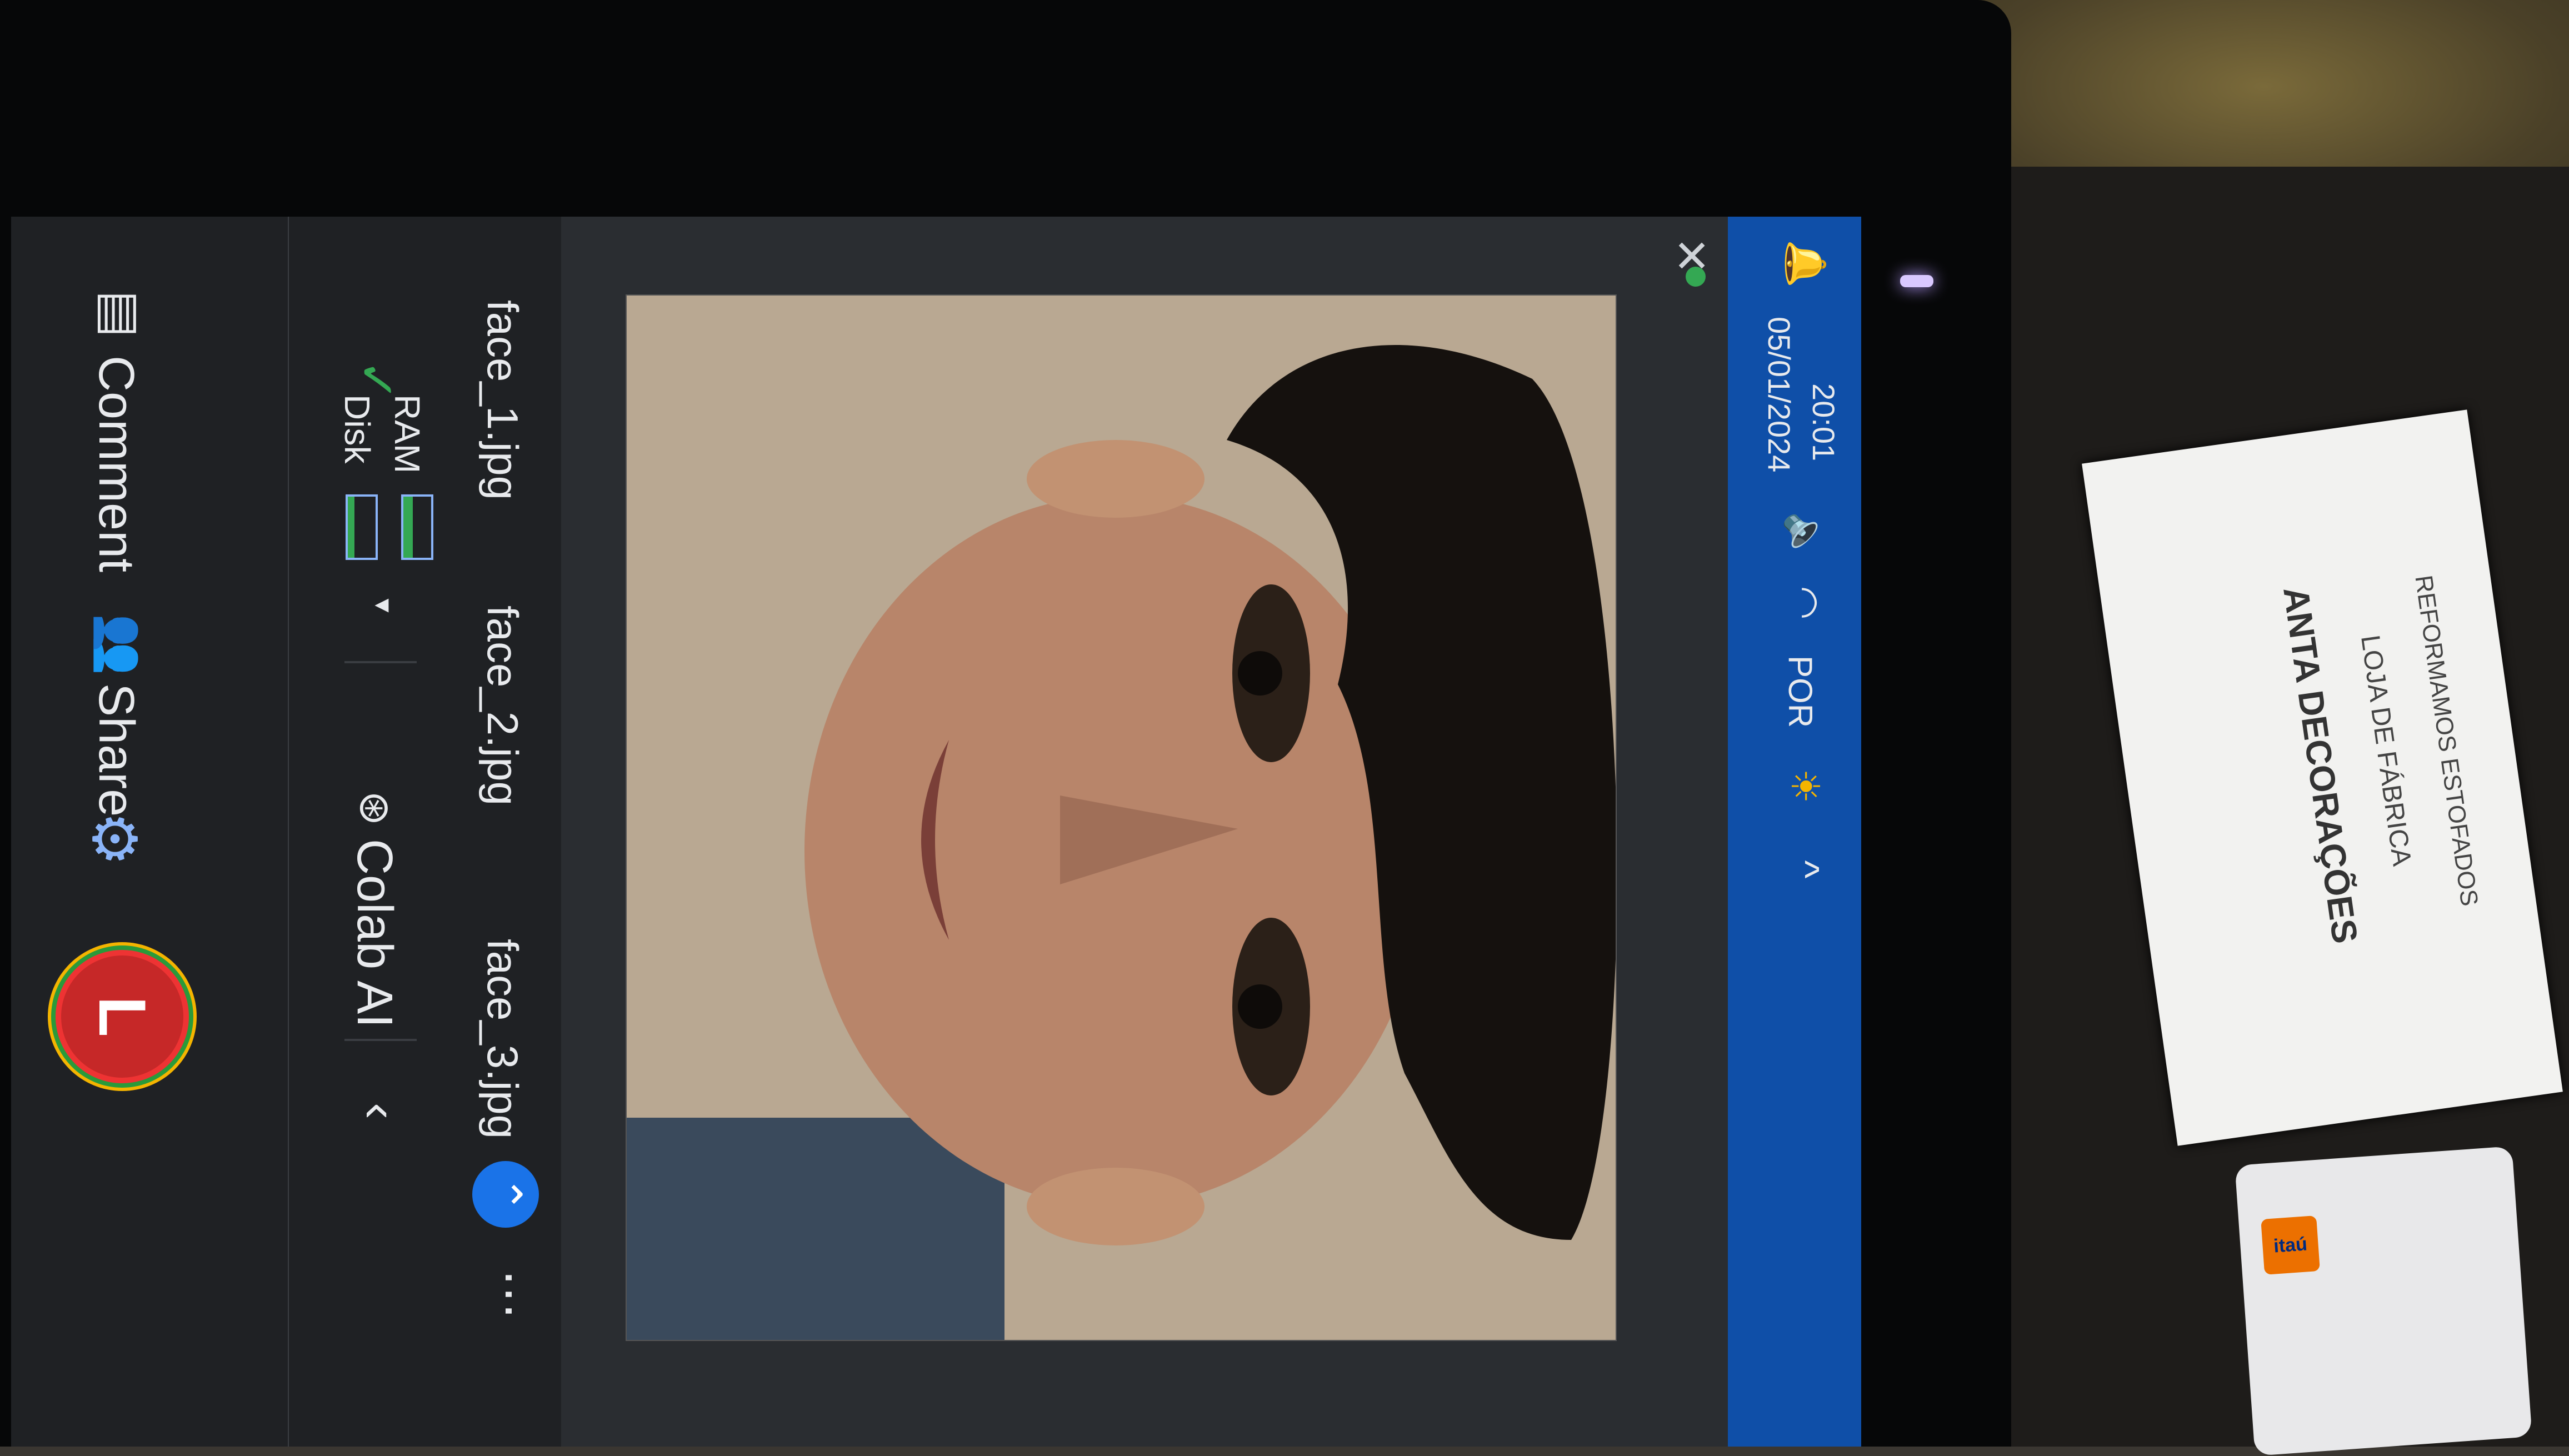 This screenshot has height=1456, width=2569. Describe the element at coordinates (502, 400) in the screenshot. I see `tab-face-1: face_1.jpg` at that location.